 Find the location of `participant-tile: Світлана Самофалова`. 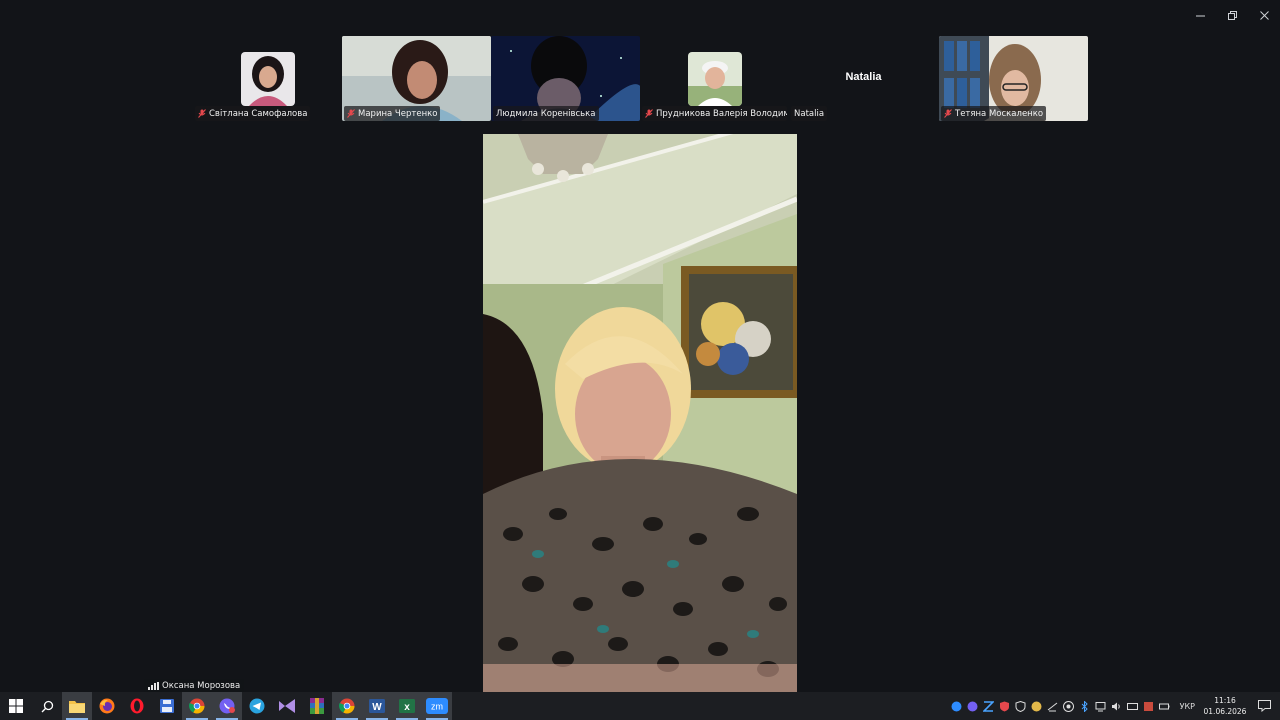

participant-tile: Світлана Самофалова is located at coordinates (267, 78).